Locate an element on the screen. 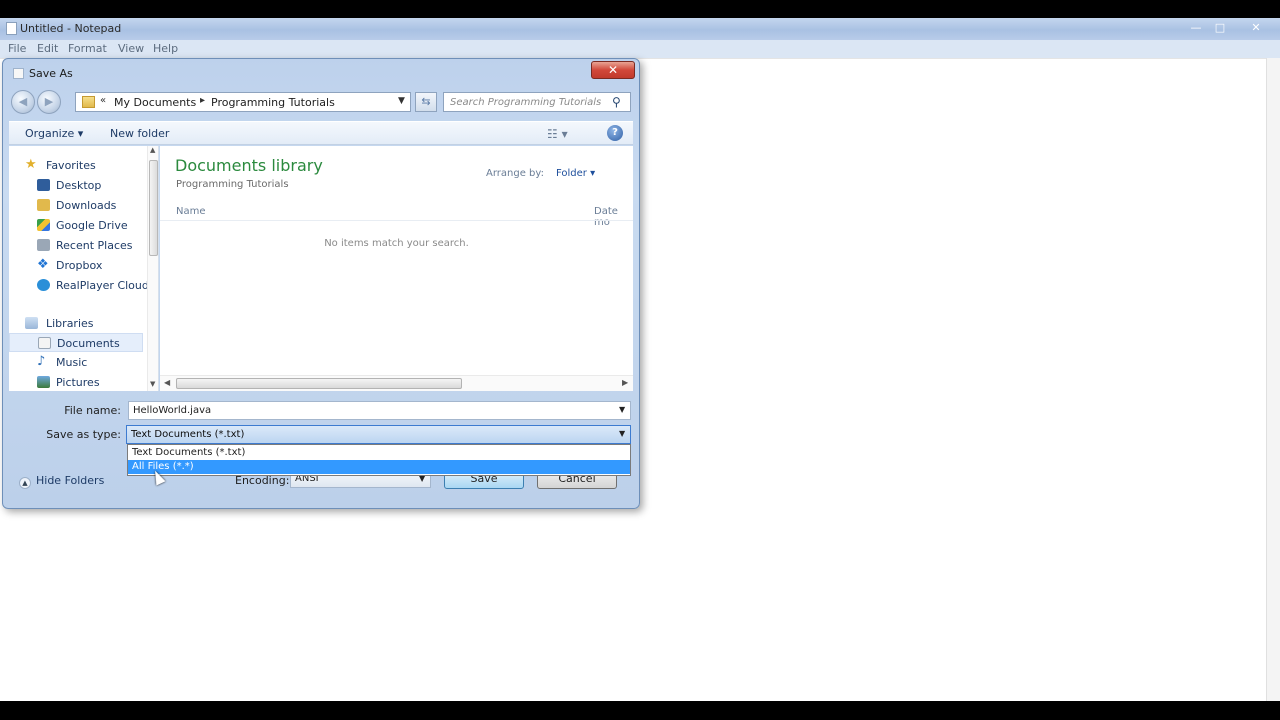 This screenshot has width=1280, height=720. nav-item-pictures: Pictures is located at coordinates (76, 382).